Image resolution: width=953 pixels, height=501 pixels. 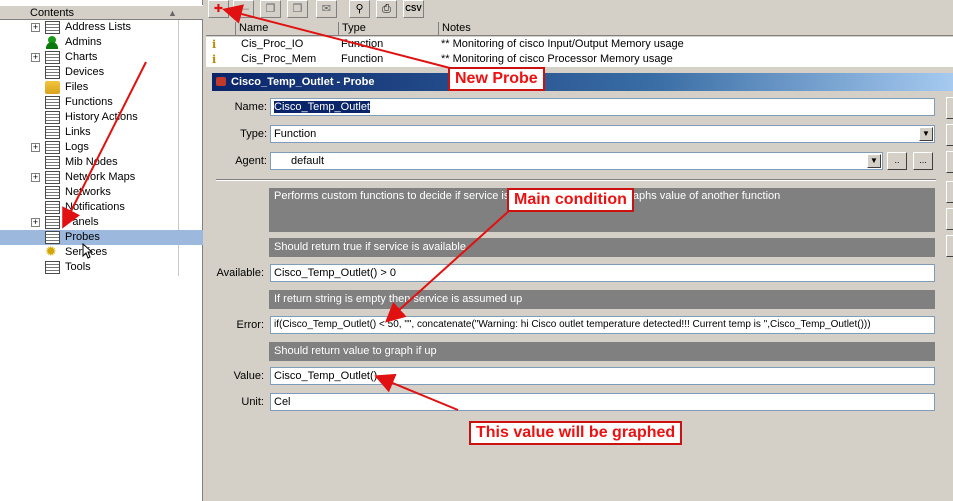 I want to click on column-name-header: Name, so click(x=287, y=29).